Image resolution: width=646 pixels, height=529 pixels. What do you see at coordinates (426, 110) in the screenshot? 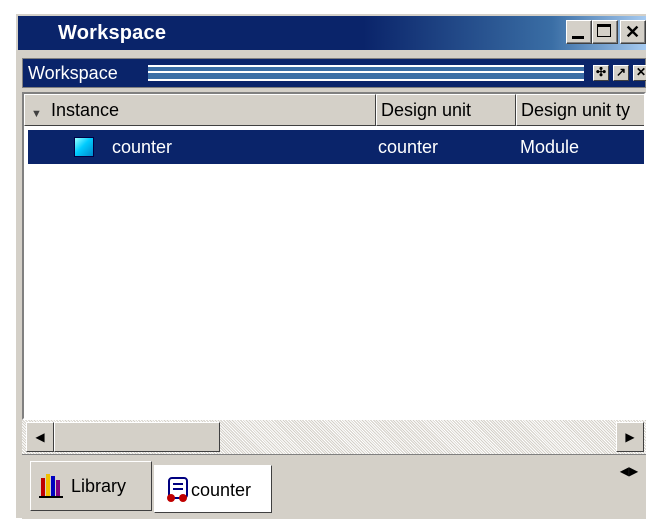
I see `column-label: Design unit` at bounding box center [426, 110].